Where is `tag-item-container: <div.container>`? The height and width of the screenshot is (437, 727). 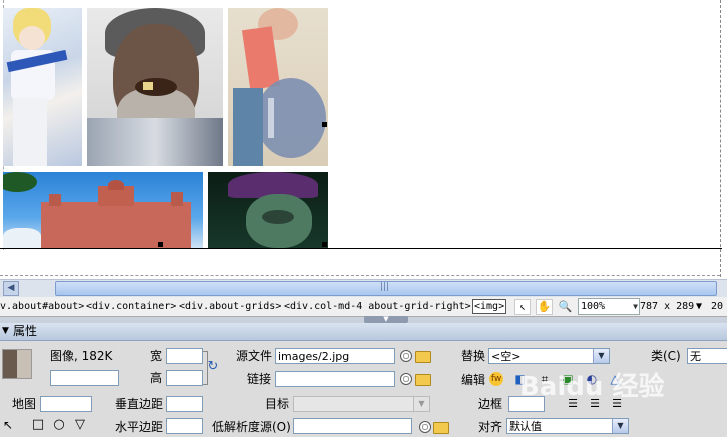 tag-item-container: <div.container> is located at coordinates (131, 306).